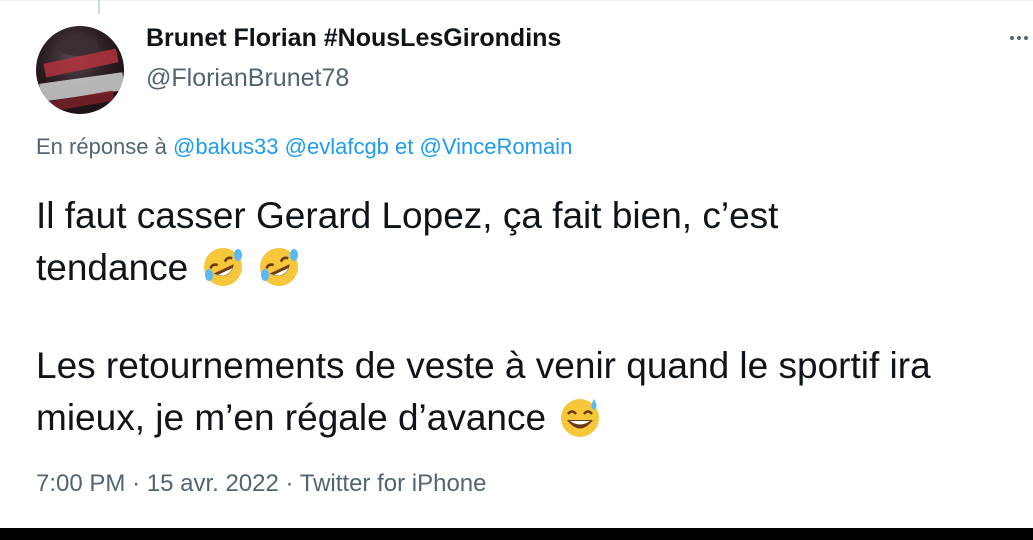  Describe the element at coordinates (101, 146) in the screenshot. I see `reply-prefix: En réponse à` at that location.